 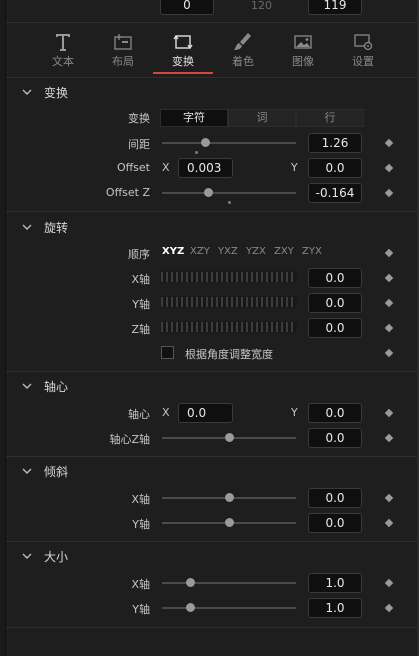 I want to click on size-y-field: 1.0, so click(x=335, y=608).